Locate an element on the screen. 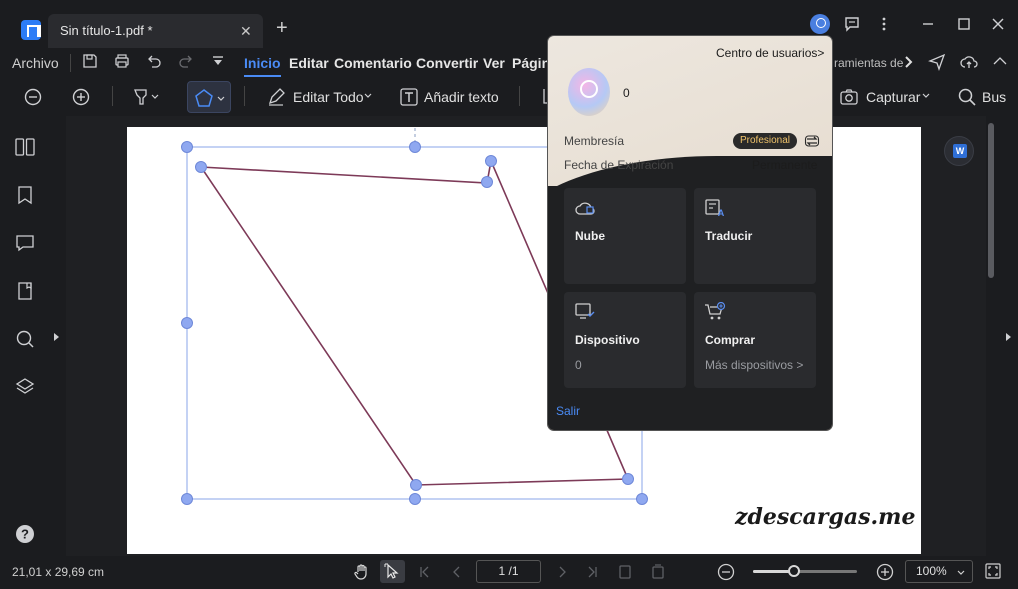 The height and width of the screenshot is (589, 1018). zoom-dropdown-icon is located at coordinates (961, 572).